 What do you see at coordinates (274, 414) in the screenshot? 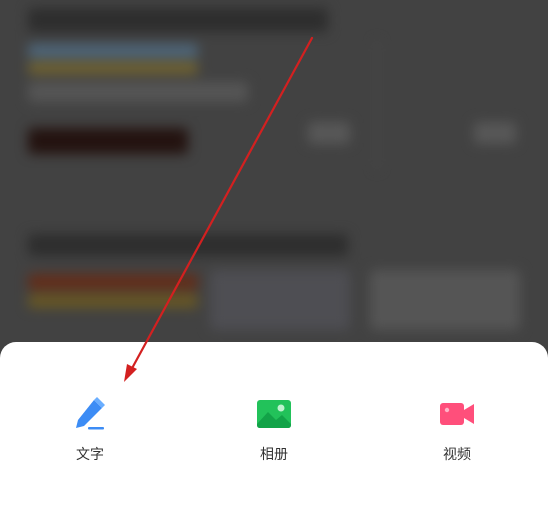
I see `image-icon` at bounding box center [274, 414].